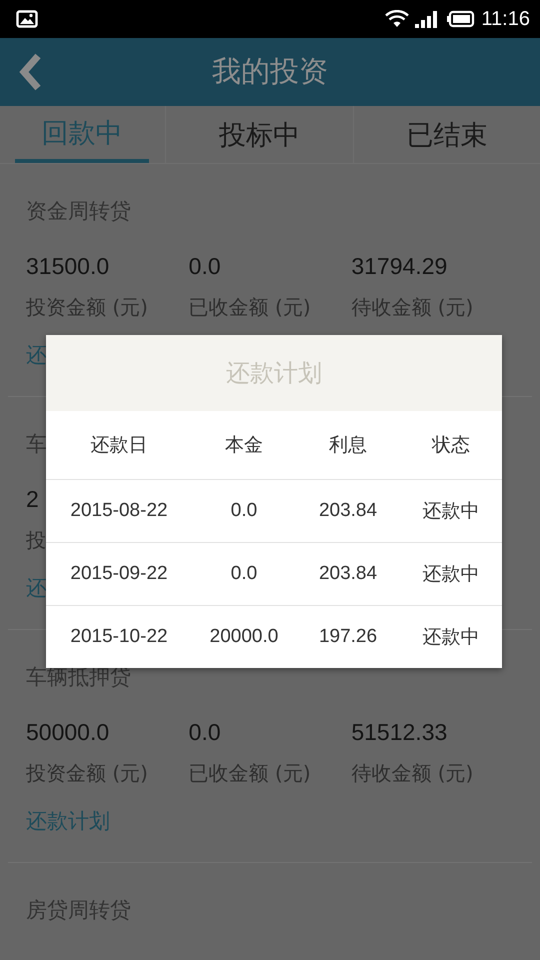  I want to click on status-time: 11:16, so click(505, 19).